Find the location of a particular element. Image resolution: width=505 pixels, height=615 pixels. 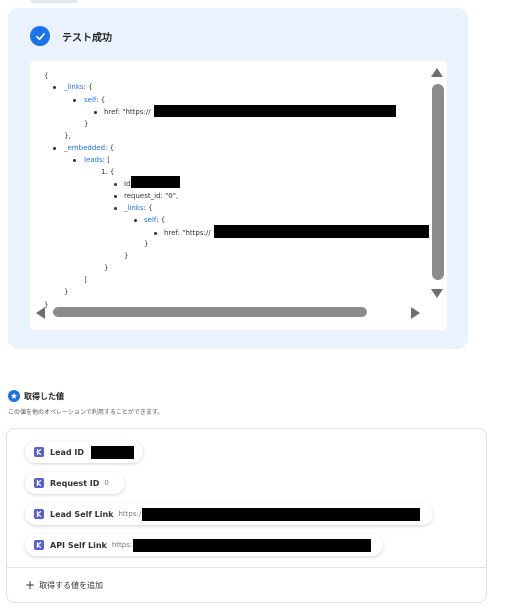

value-chip-api-self-link: API Self Link https: is located at coordinates (204, 545).